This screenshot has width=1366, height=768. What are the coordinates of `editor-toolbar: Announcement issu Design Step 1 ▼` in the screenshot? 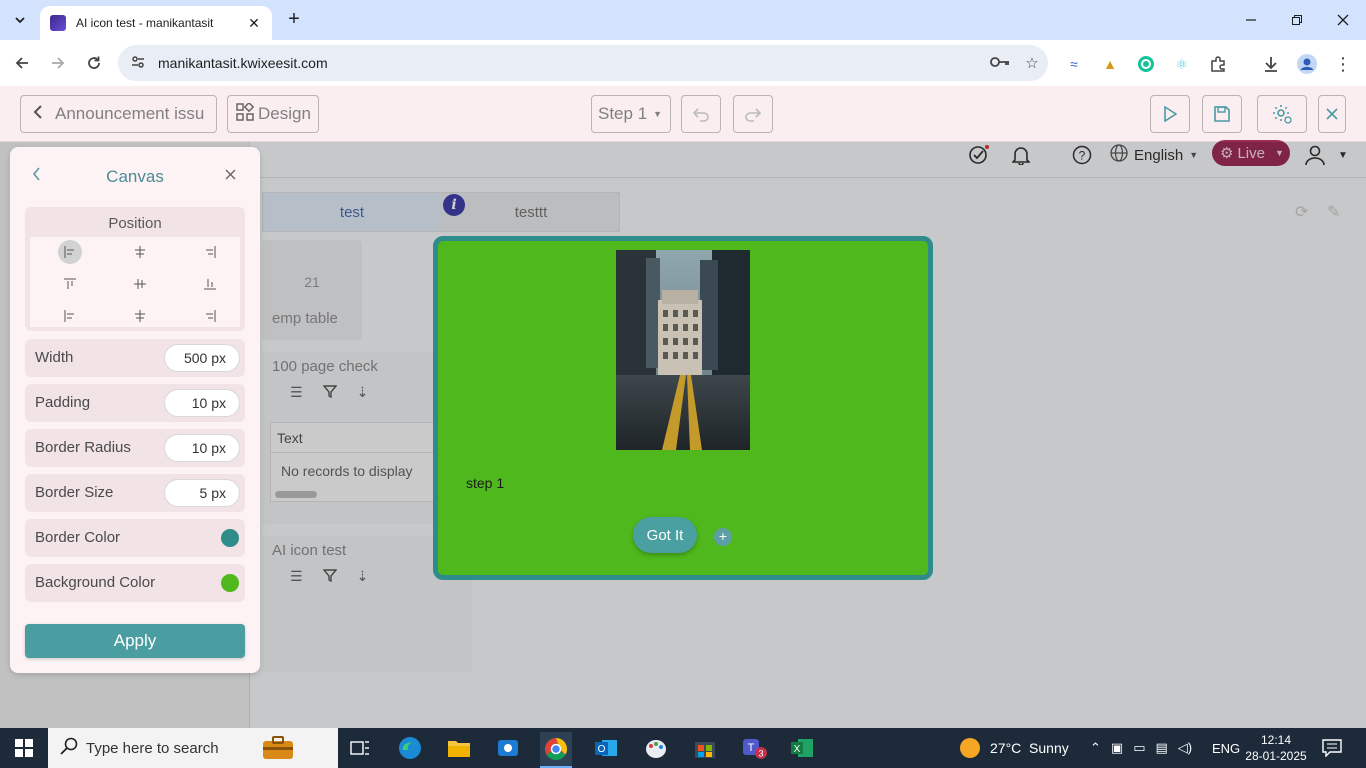 It's located at (683, 114).